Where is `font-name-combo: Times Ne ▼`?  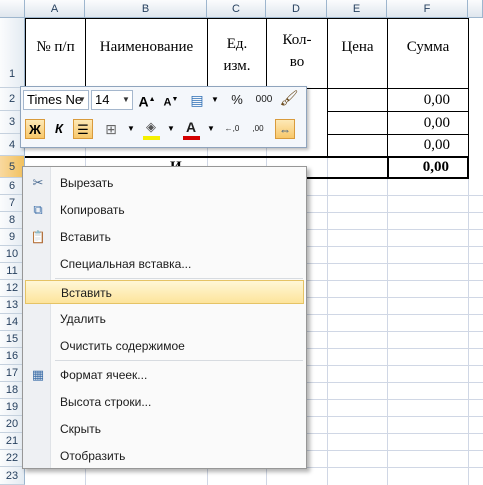 font-name-combo: Times Ne ▼ is located at coordinates (56, 100).